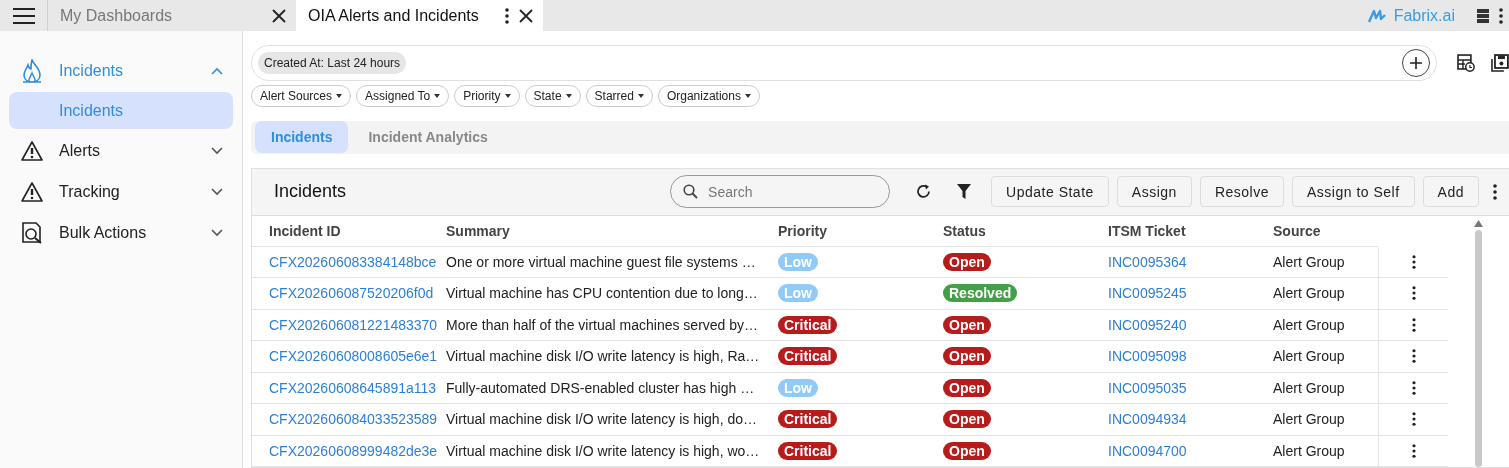  Describe the element at coordinates (552, 96) in the screenshot. I see `filter-dropdown: State` at that location.